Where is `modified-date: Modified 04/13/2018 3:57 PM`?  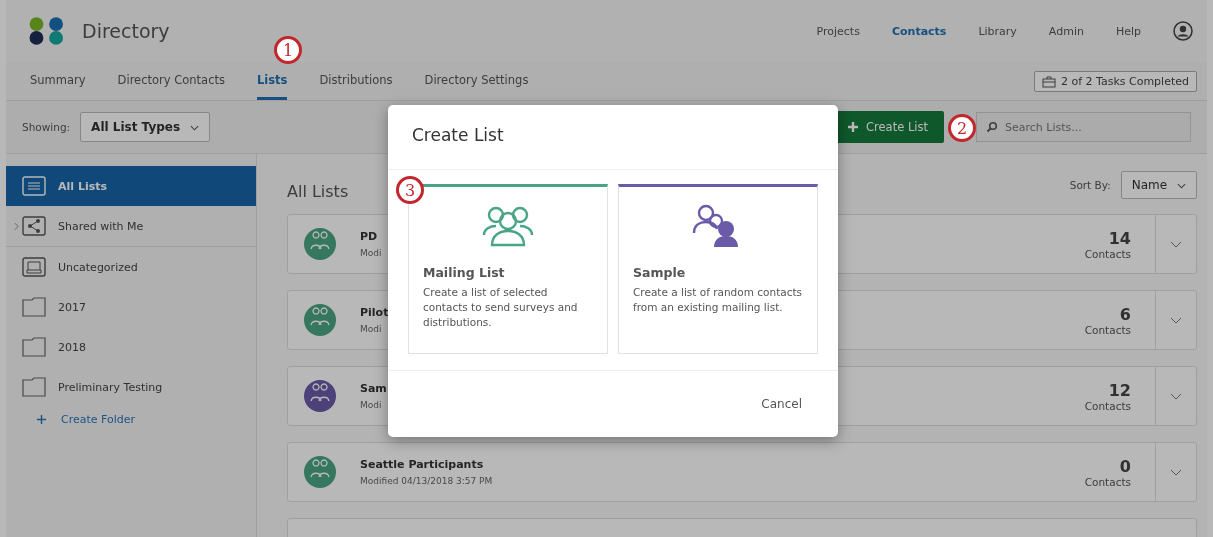 modified-date: Modified 04/13/2018 3:57 PM is located at coordinates (426, 481).